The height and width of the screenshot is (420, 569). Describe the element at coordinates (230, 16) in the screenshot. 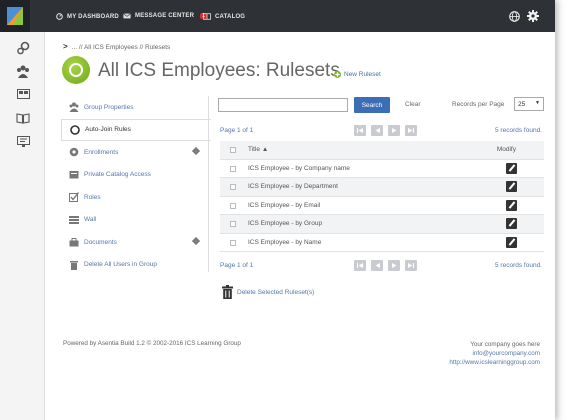

I see `catalog-label: CATALOG` at that location.